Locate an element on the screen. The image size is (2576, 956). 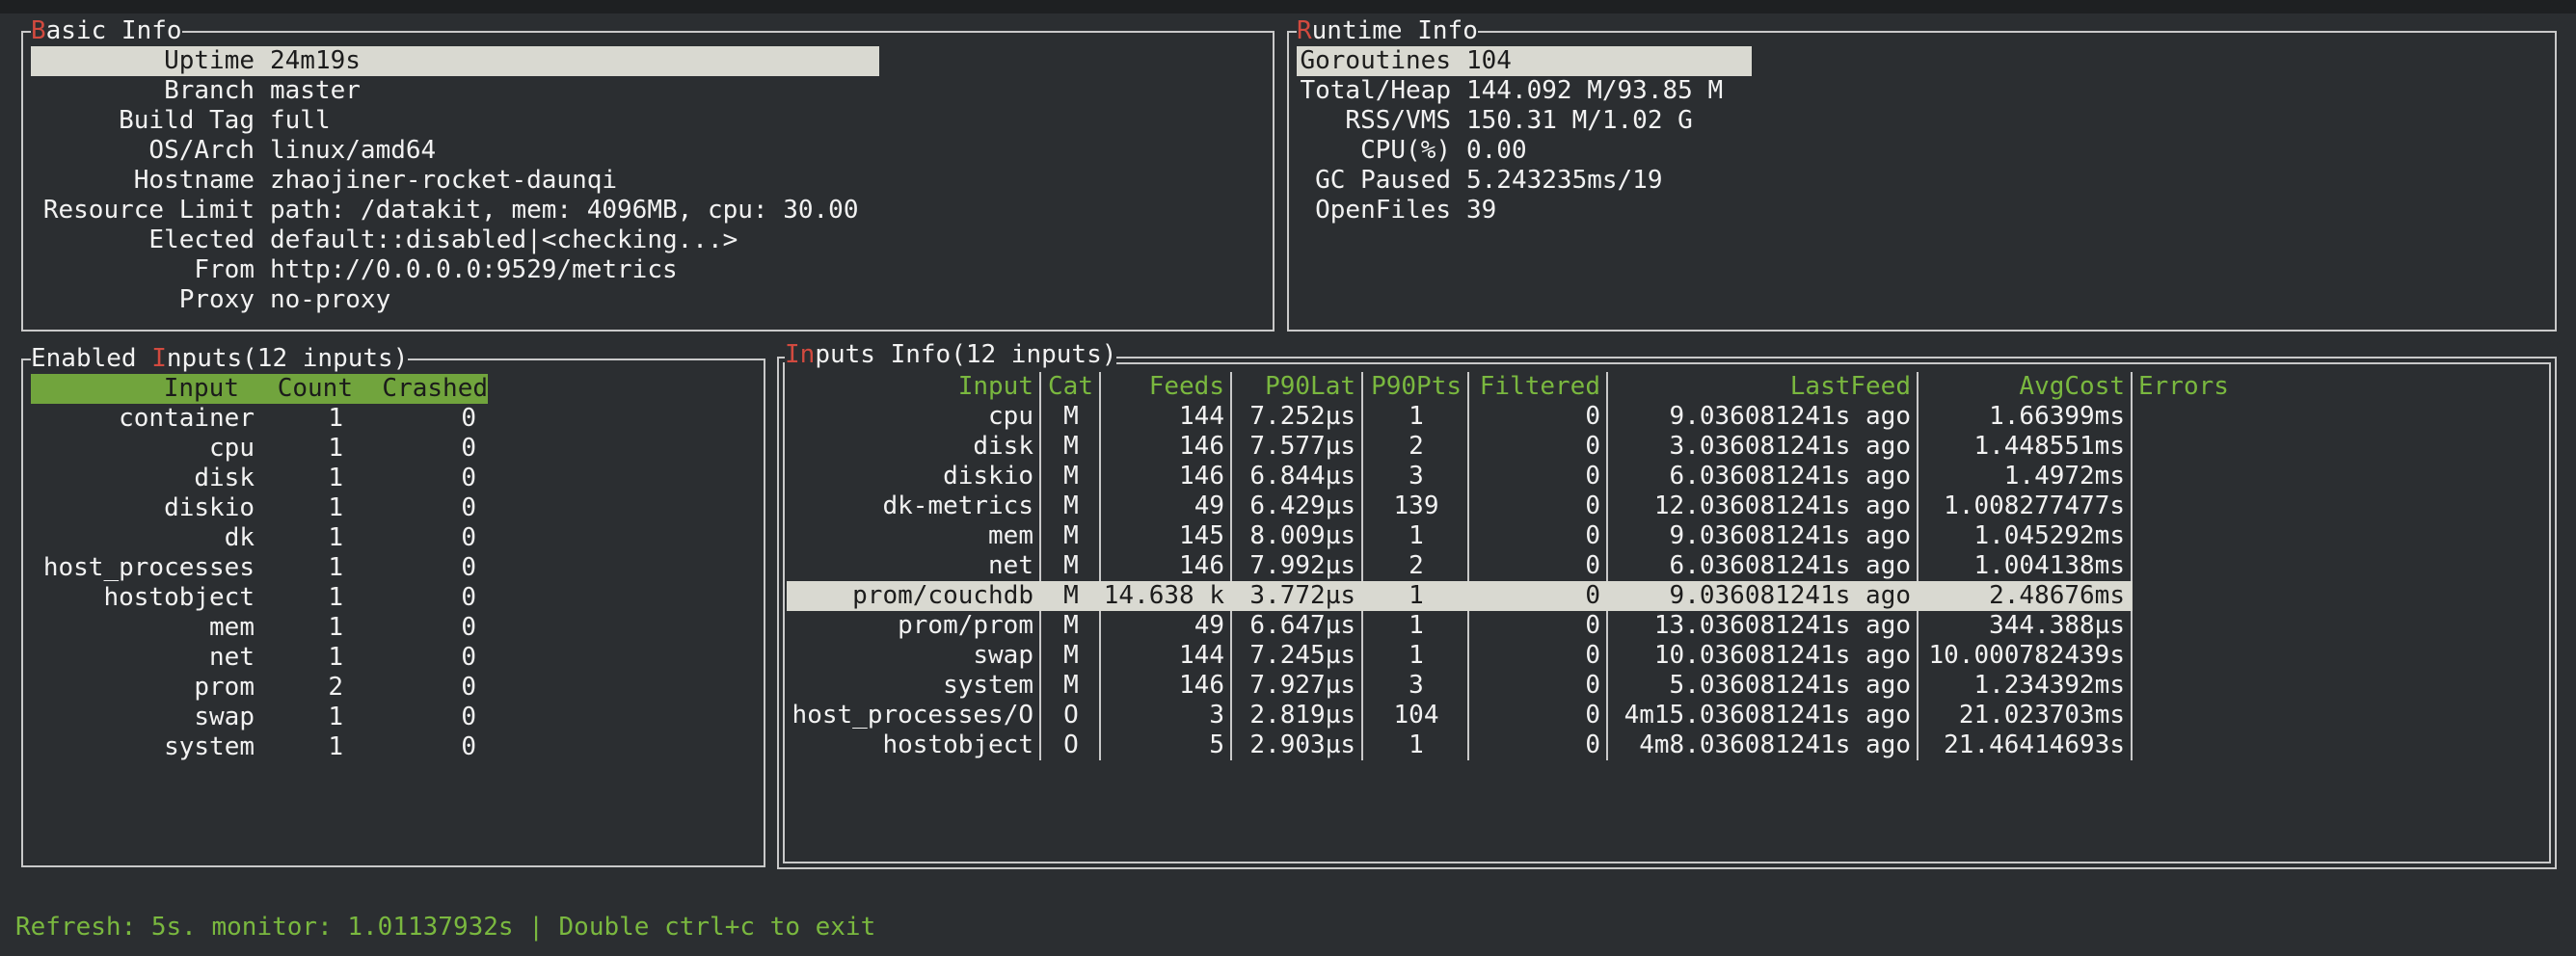
enabled-inputs-row: disk 1 0 is located at coordinates (259, 479).